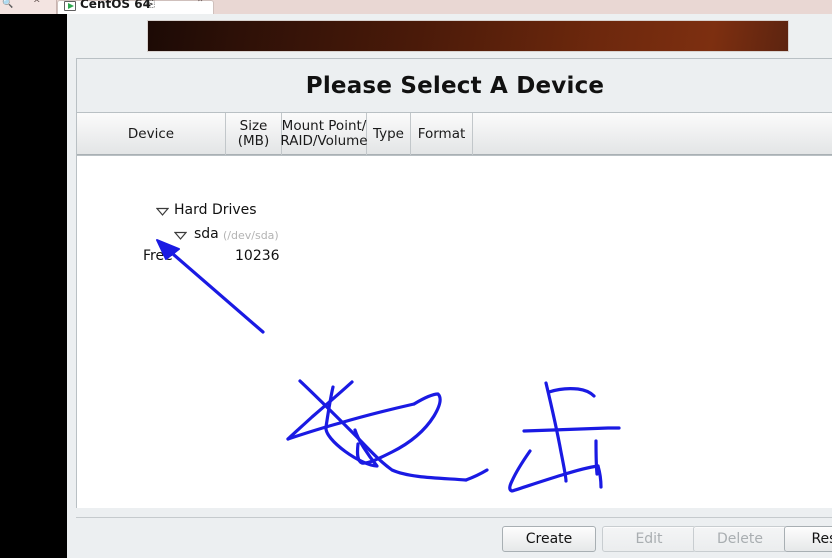  What do you see at coordinates (150, 5) in the screenshot?
I see `tab-restore-icon: ⎘` at bounding box center [150, 5].